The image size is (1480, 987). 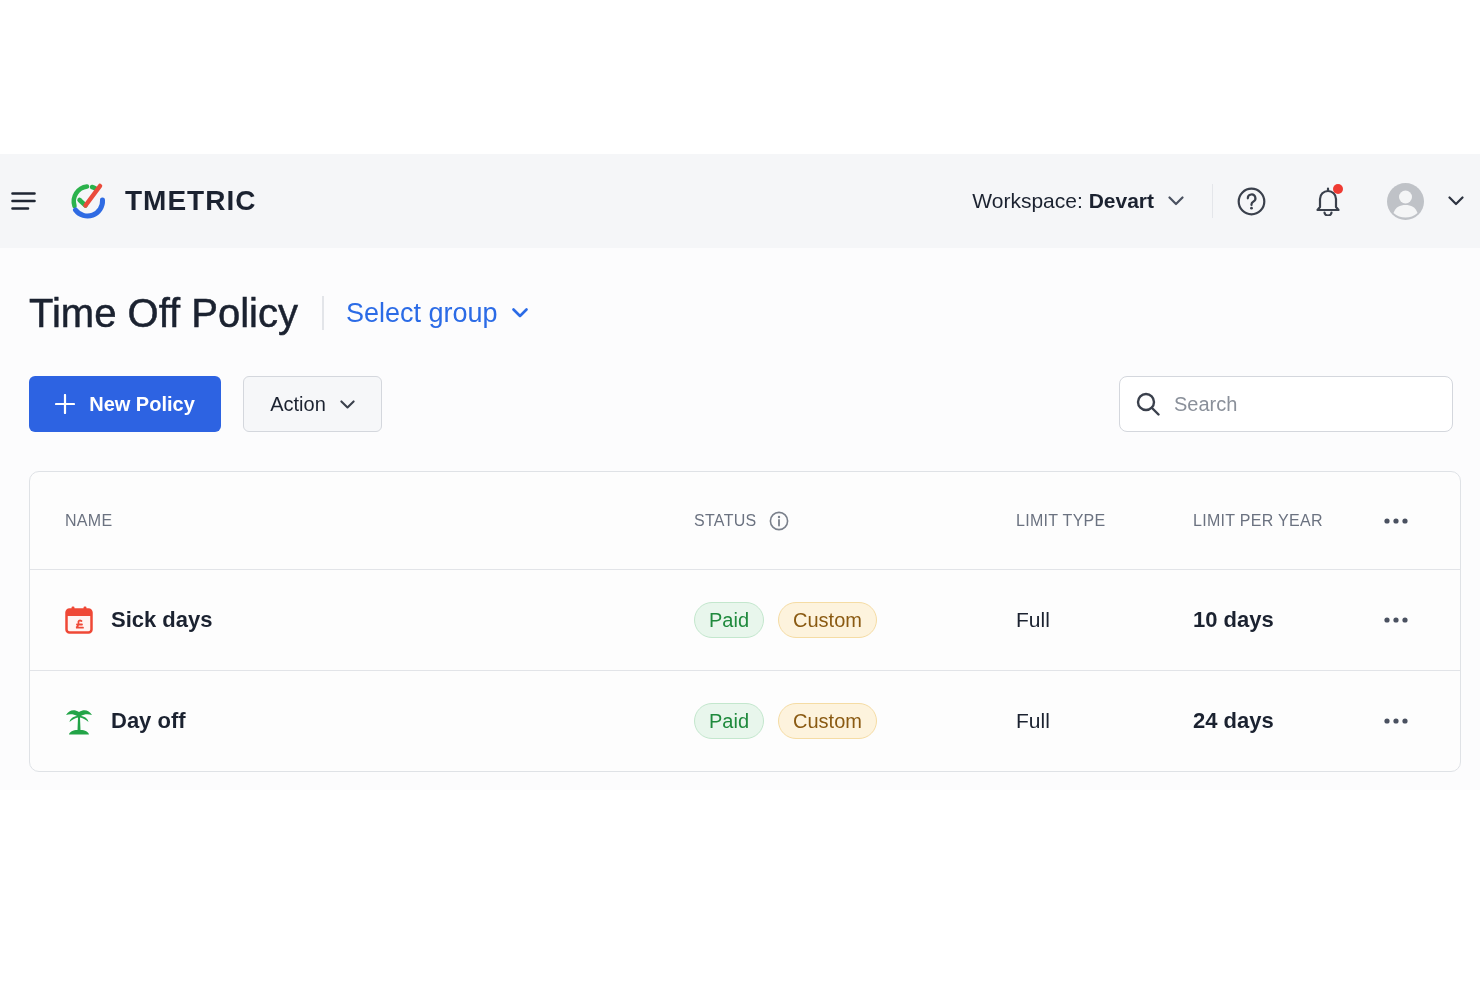 I want to click on calendar-icon, so click(x=79, y=620).